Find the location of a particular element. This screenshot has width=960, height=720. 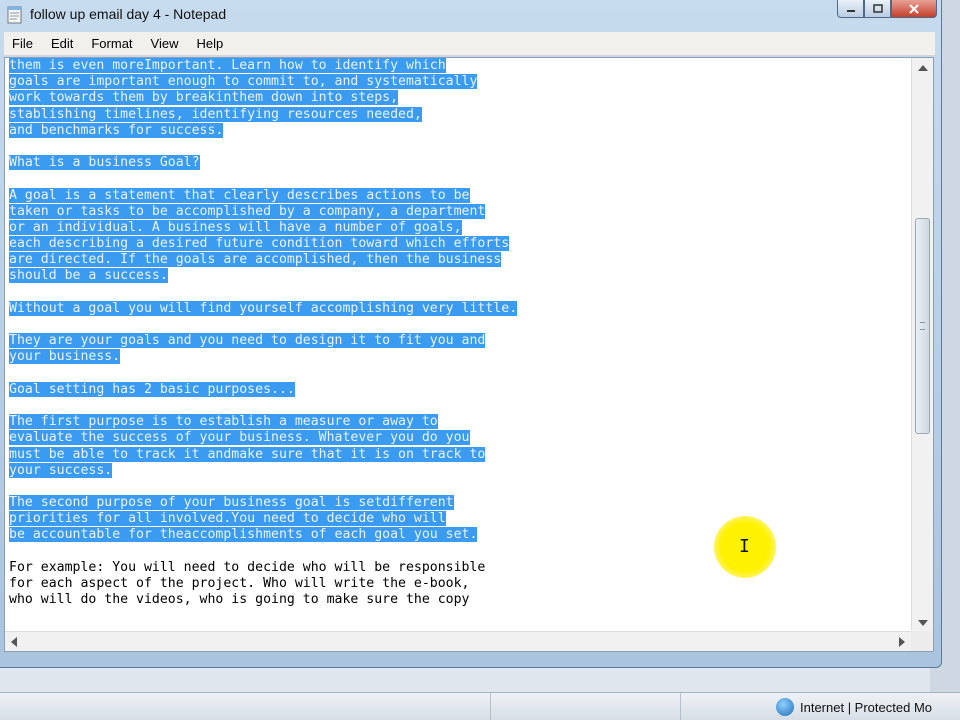

minimize-icon is located at coordinates (850, 10).